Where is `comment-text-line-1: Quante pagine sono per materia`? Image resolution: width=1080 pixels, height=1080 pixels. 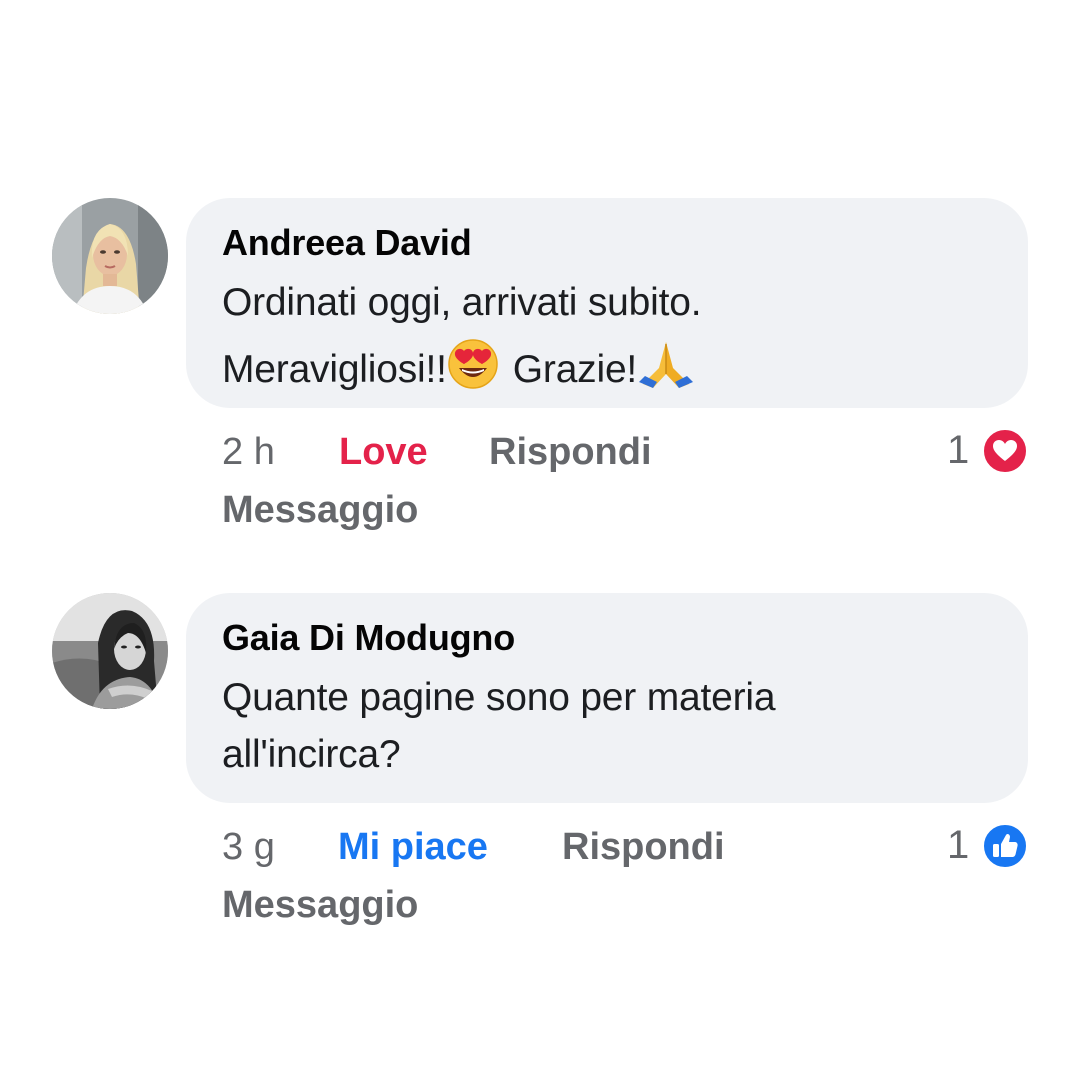 comment-text-line-1: Quante pagine sono per materia is located at coordinates (499, 697).